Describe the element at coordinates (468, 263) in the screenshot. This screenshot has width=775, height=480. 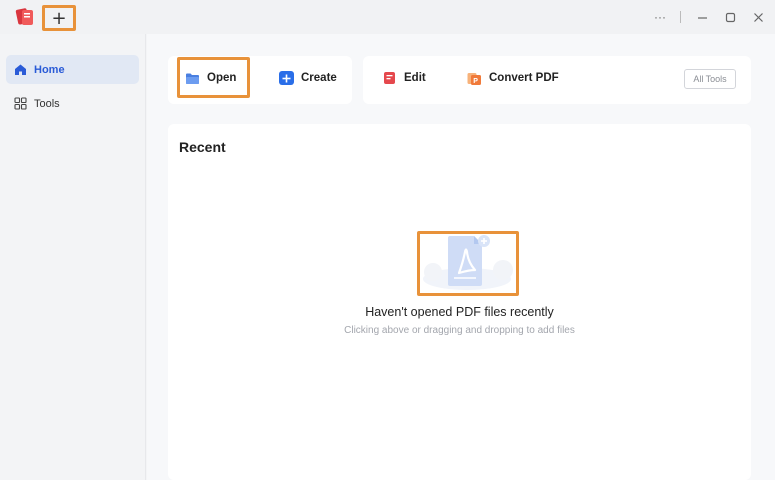
I see `empty-illustration-highlight` at that location.